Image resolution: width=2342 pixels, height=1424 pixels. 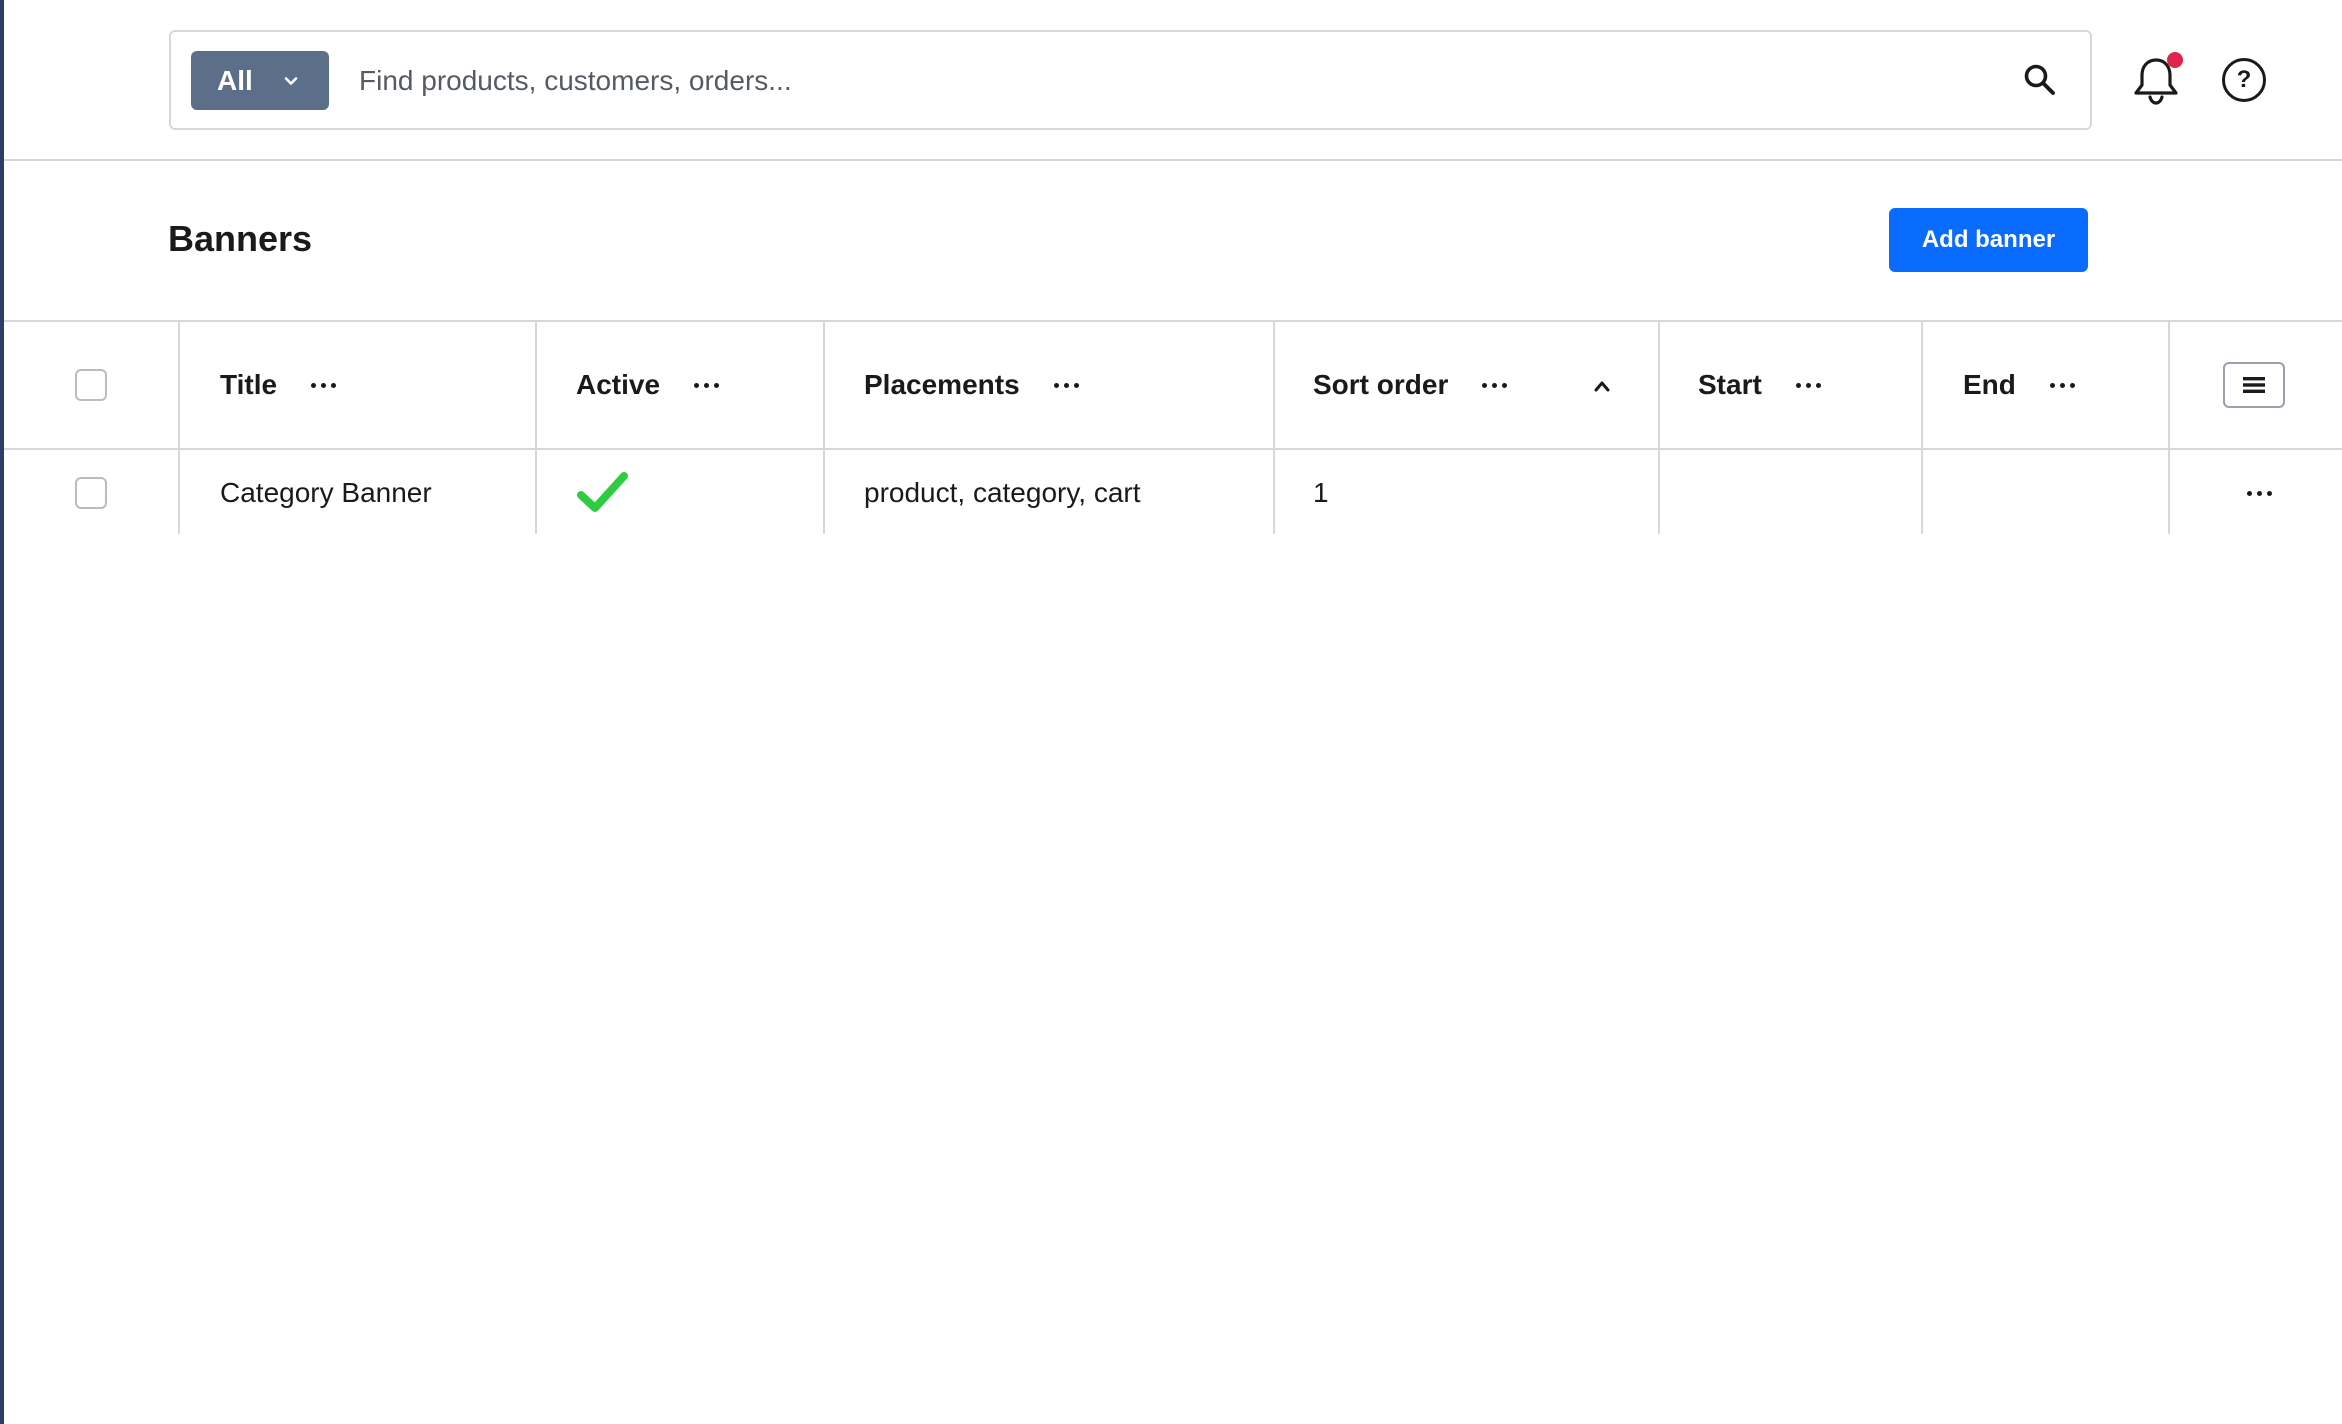 I want to click on chevron-down-icon, so click(x=291, y=81).